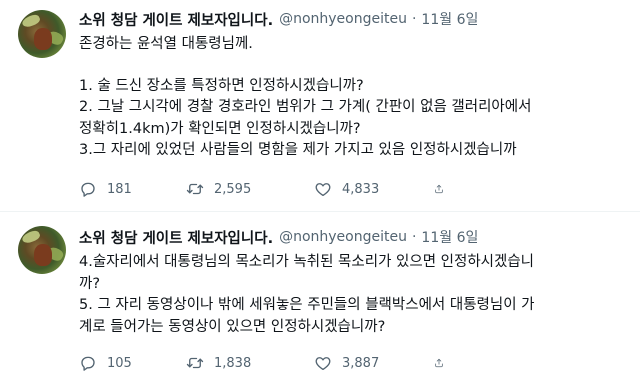  Describe the element at coordinates (221, 85) in the screenshot. I see `tweet-line: 1. 술 드신 장소를 특정하면 인정하시겠습니까?` at that location.